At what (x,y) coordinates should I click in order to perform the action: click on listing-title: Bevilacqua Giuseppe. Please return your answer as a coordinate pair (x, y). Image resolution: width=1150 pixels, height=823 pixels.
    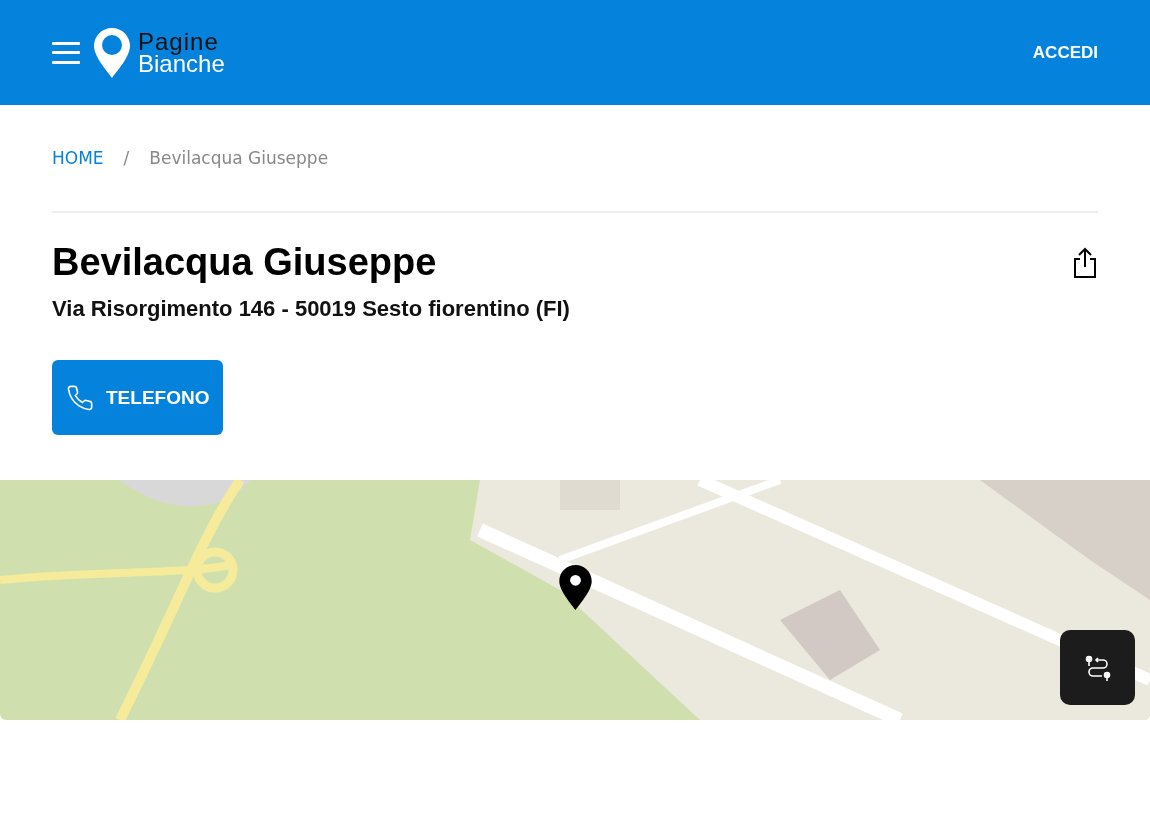
    Looking at the image, I should click on (244, 262).